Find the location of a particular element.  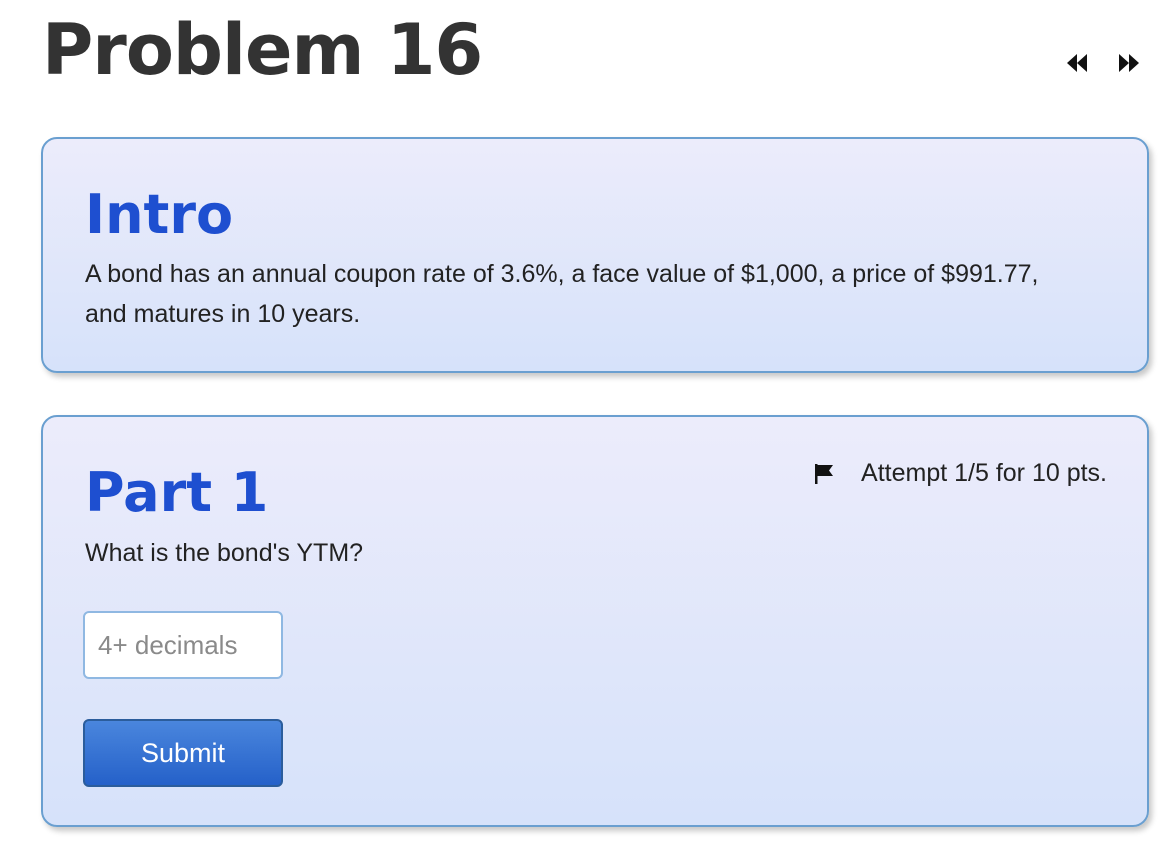

double-chevron-left-icon is located at coordinates (1077, 63).